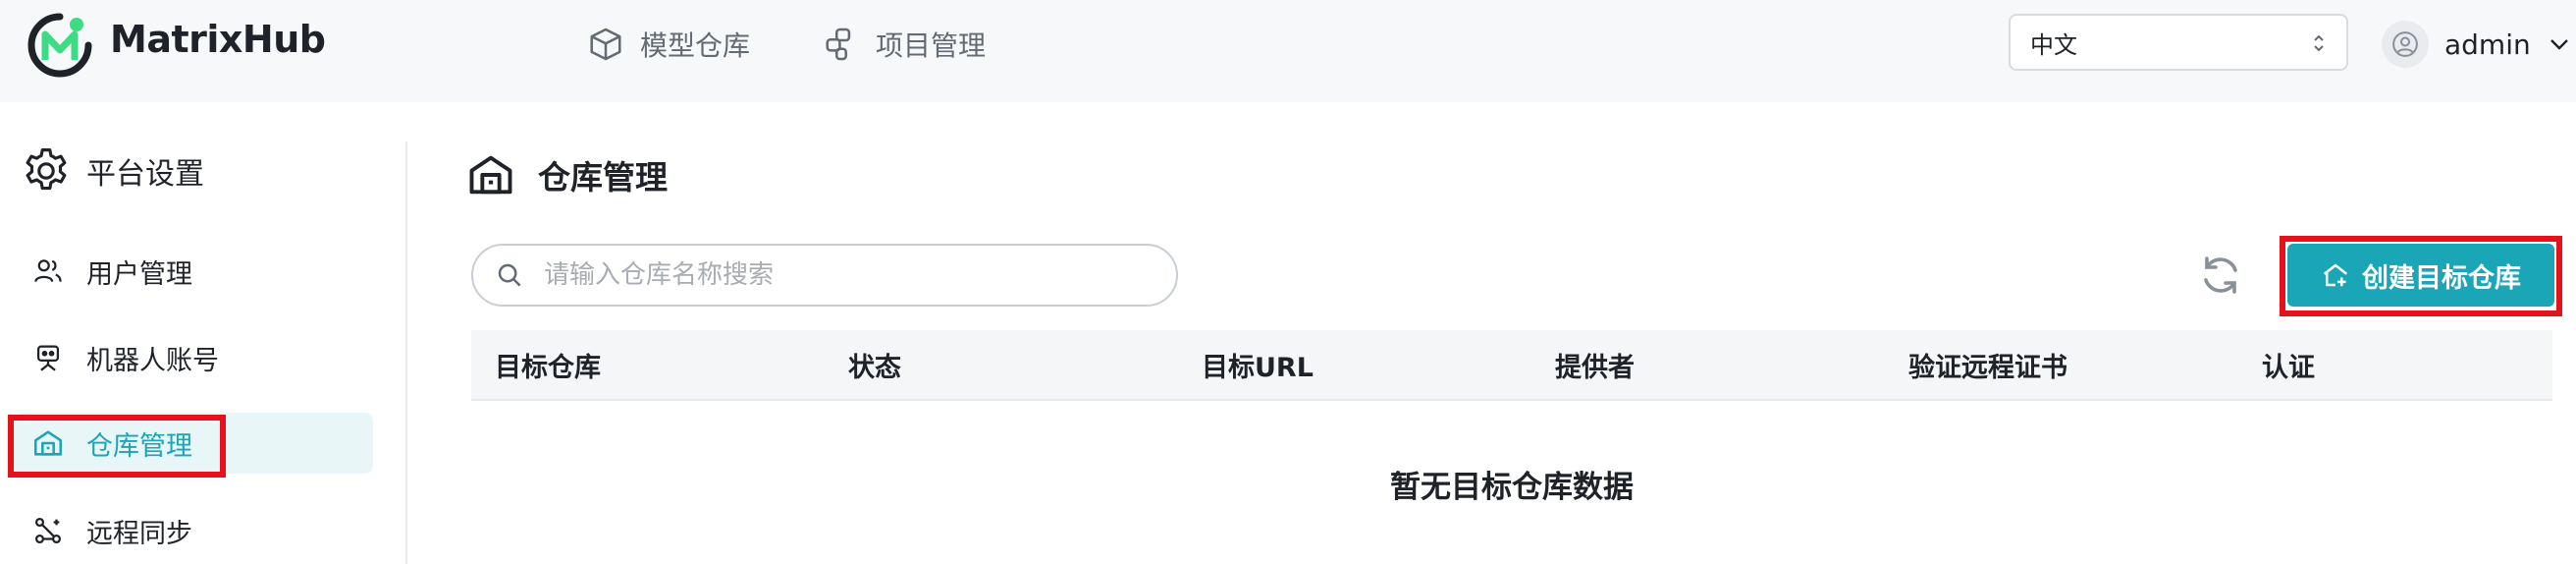 This screenshot has width=2576, height=564. Describe the element at coordinates (139, 533) in the screenshot. I see `sidebar-item-label: 远程同步` at that location.